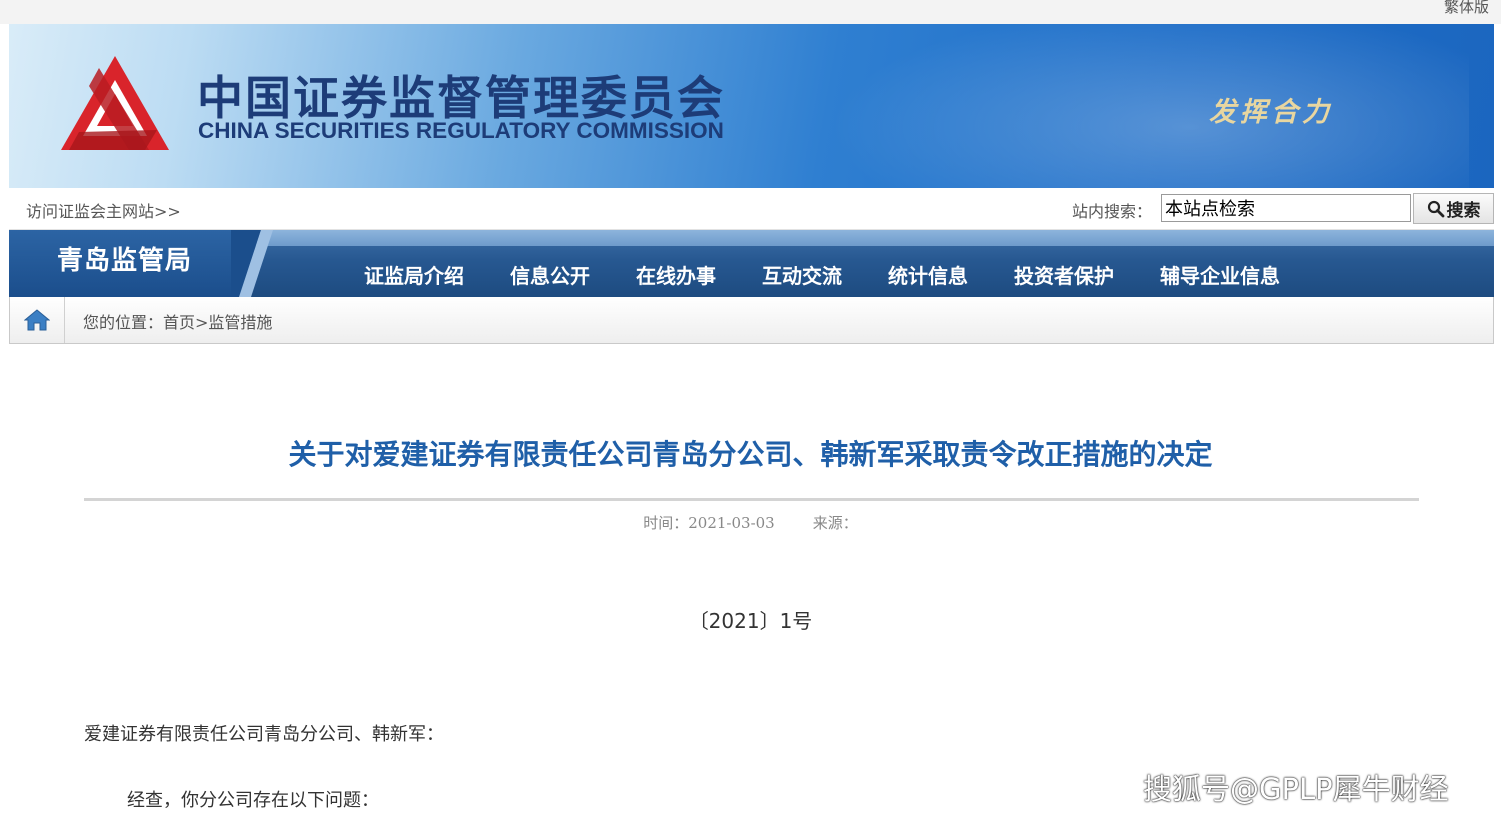  I want to click on nav-item-intro: 证监局介绍, so click(414, 274).